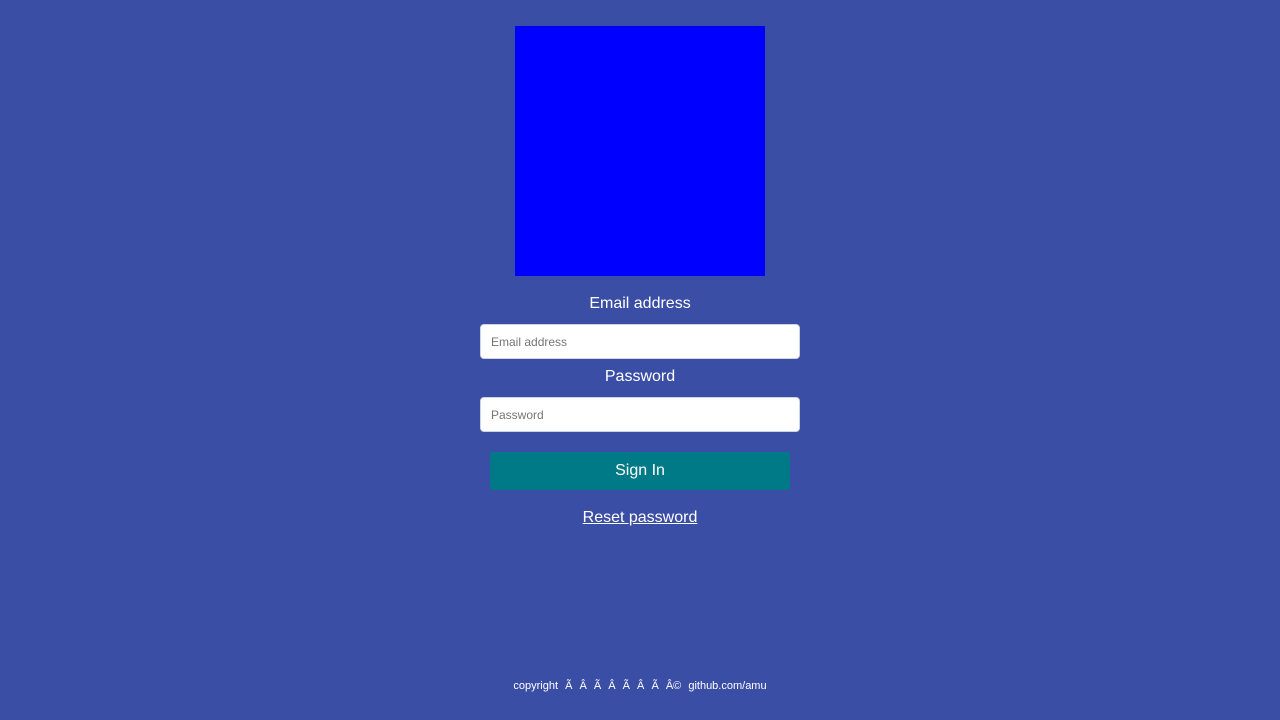  I want to click on password-input, so click(640, 414).